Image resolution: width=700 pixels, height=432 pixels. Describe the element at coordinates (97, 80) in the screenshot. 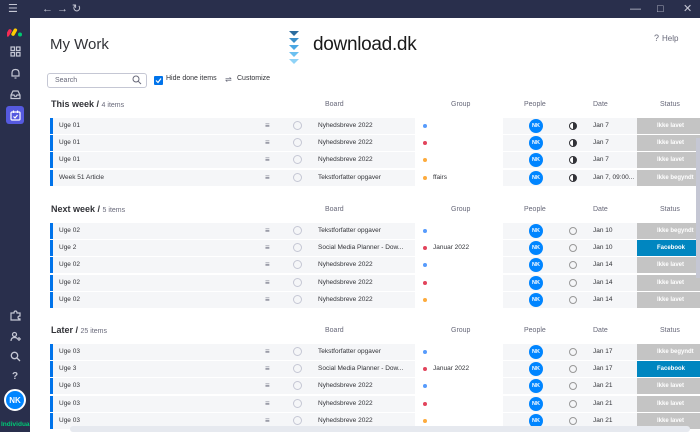

I see `search-input: Search` at that location.